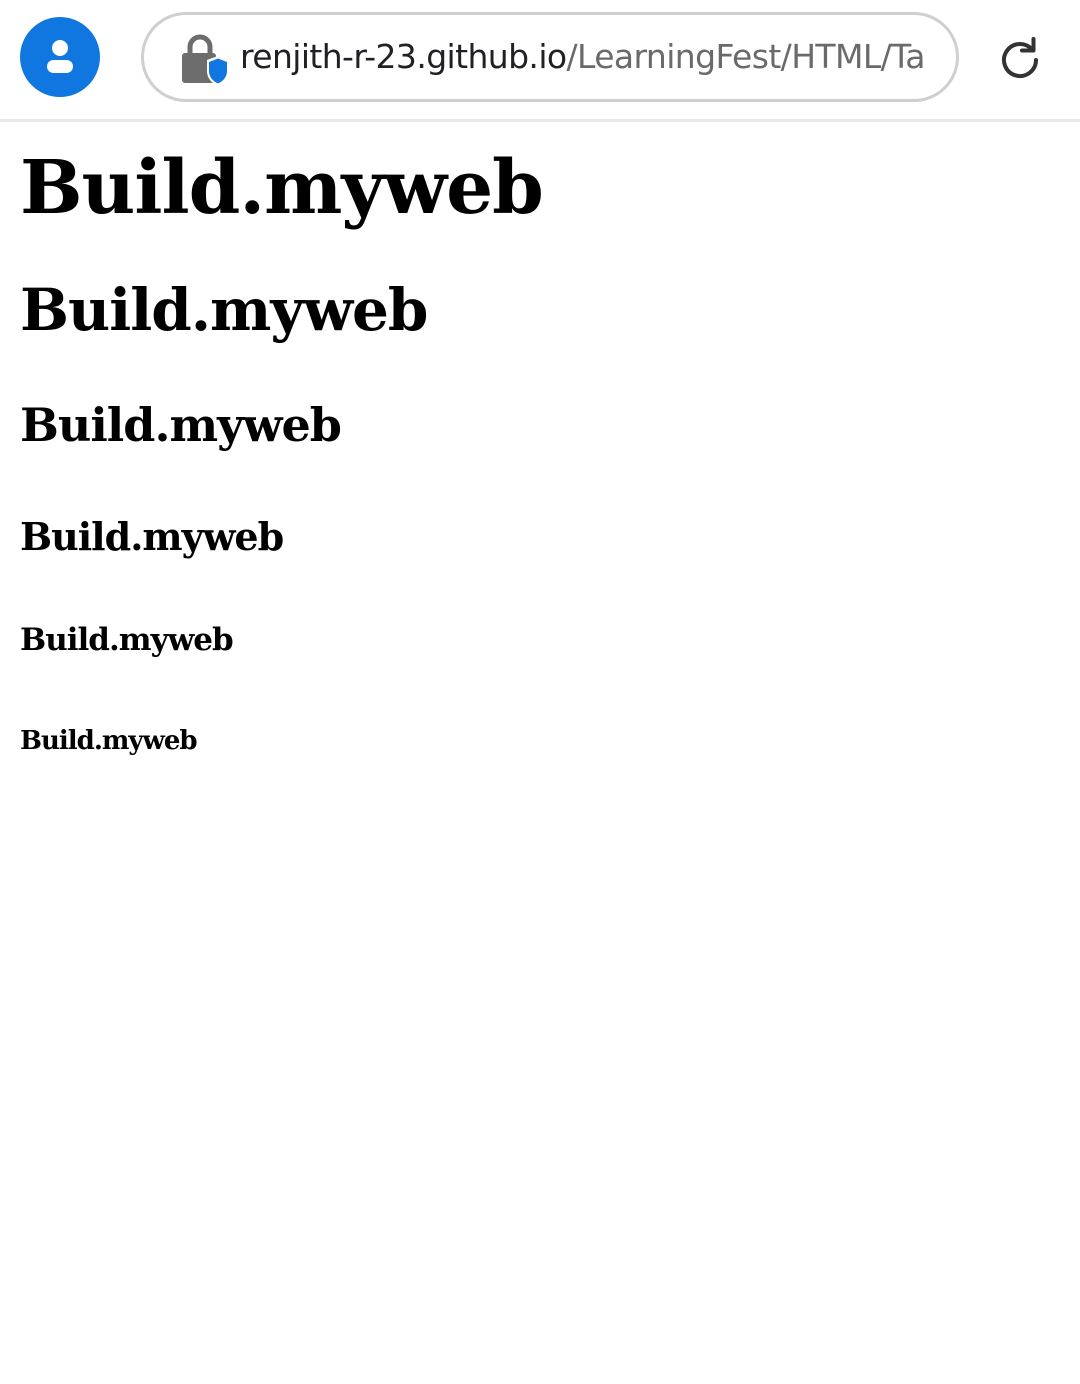 This screenshot has width=1080, height=1384. Describe the element at coordinates (745, 56) in the screenshot. I see `url-path: /LearningFest/HTML/Ta` at that location.